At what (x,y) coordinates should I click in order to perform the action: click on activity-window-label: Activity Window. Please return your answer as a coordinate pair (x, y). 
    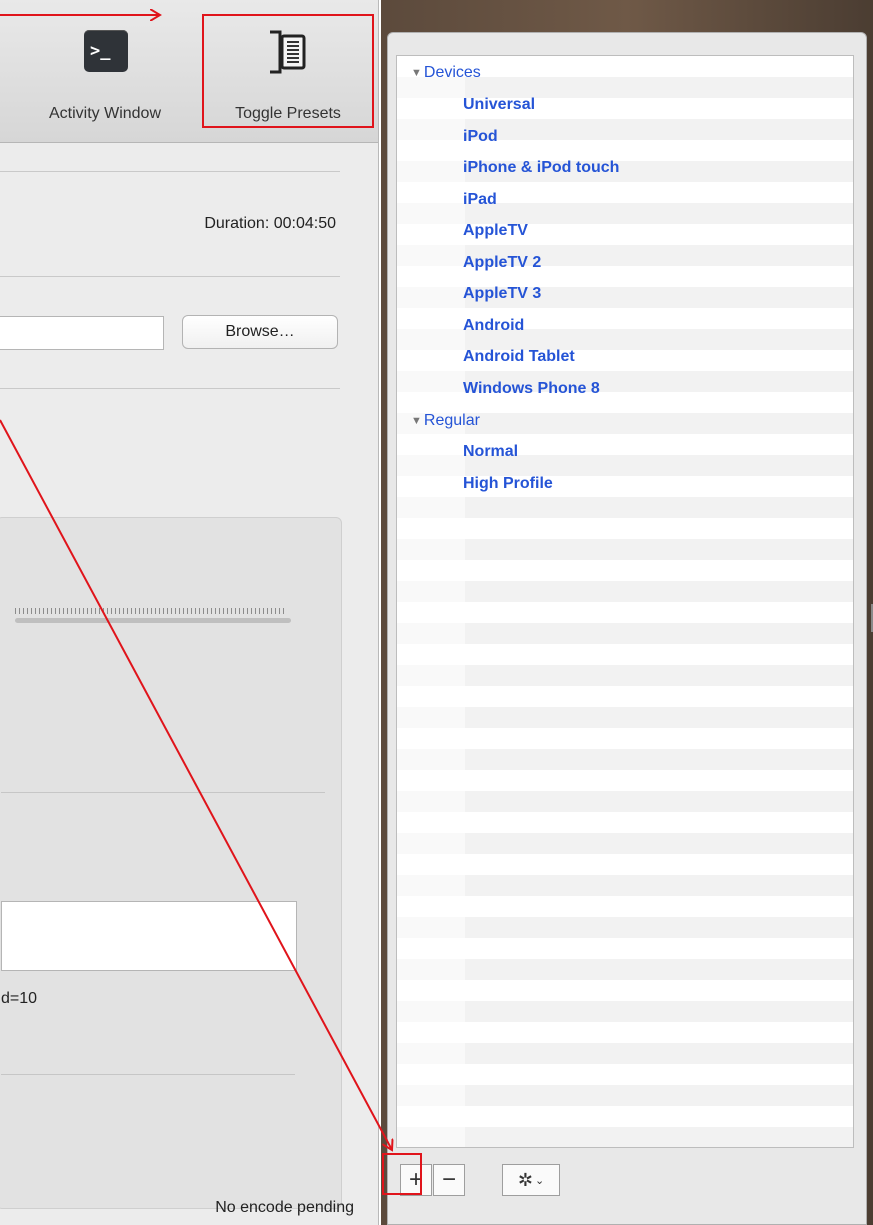
    Looking at the image, I should click on (105, 113).